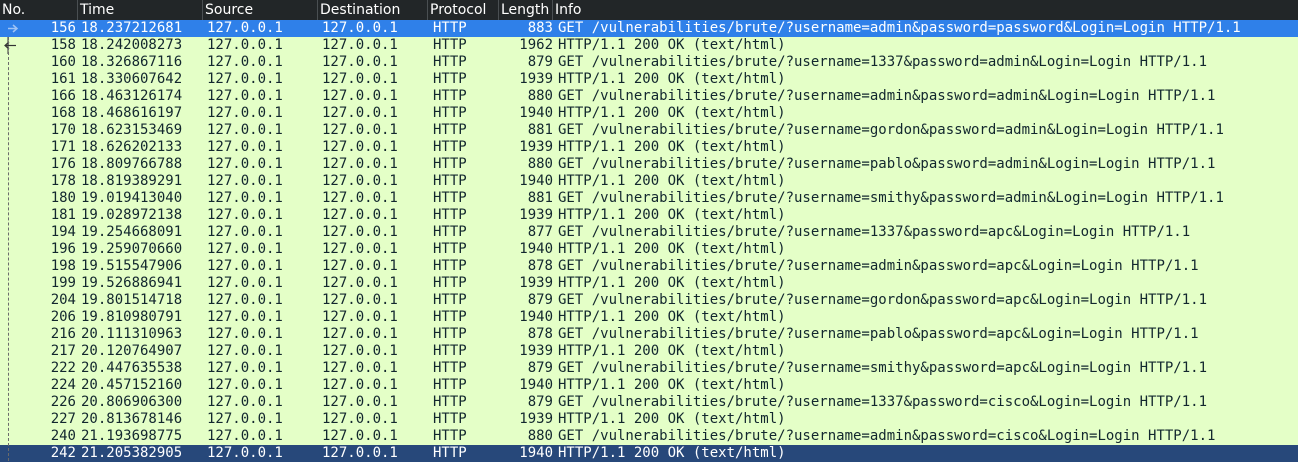 This screenshot has width=1298, height=462. What do you see at coordinates (132, 334) in the screenshot?
I see `packet-time: 20.111310963` at bounding box center [132, 334].